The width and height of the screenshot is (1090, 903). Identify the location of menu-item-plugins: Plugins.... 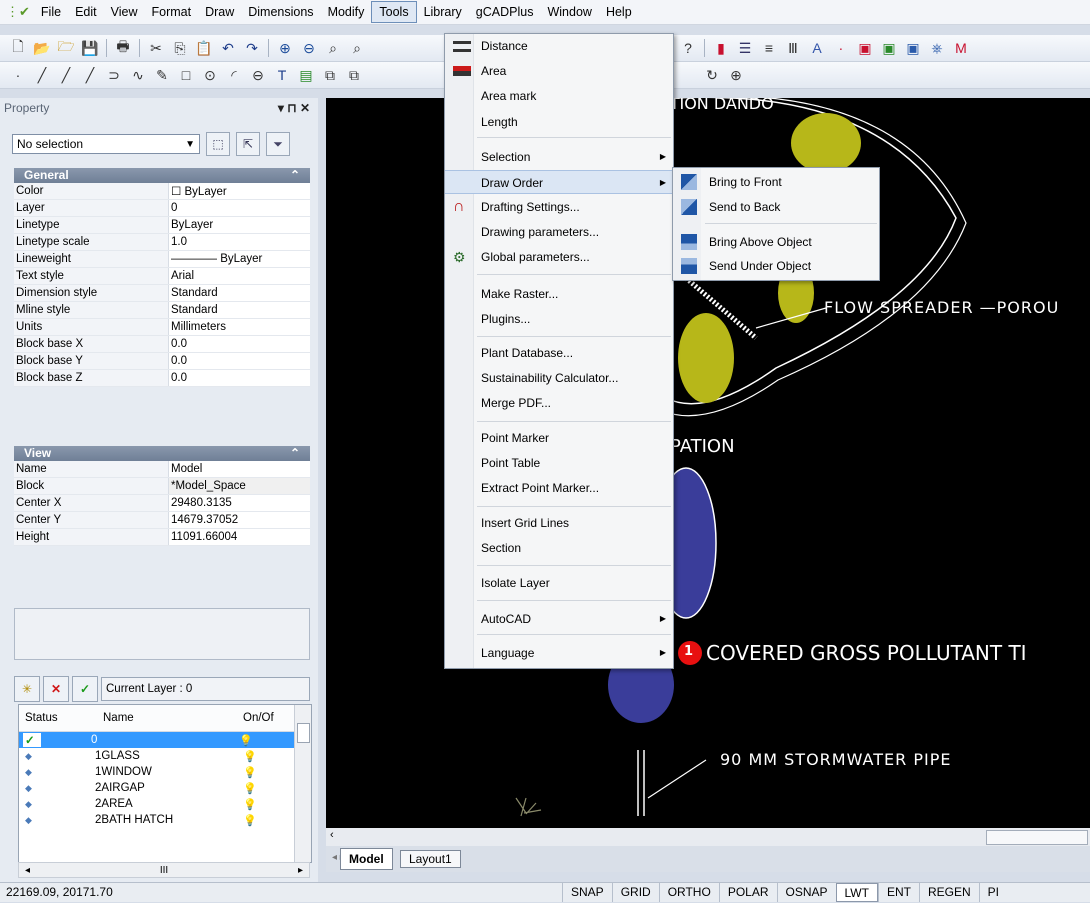
(559, 319).